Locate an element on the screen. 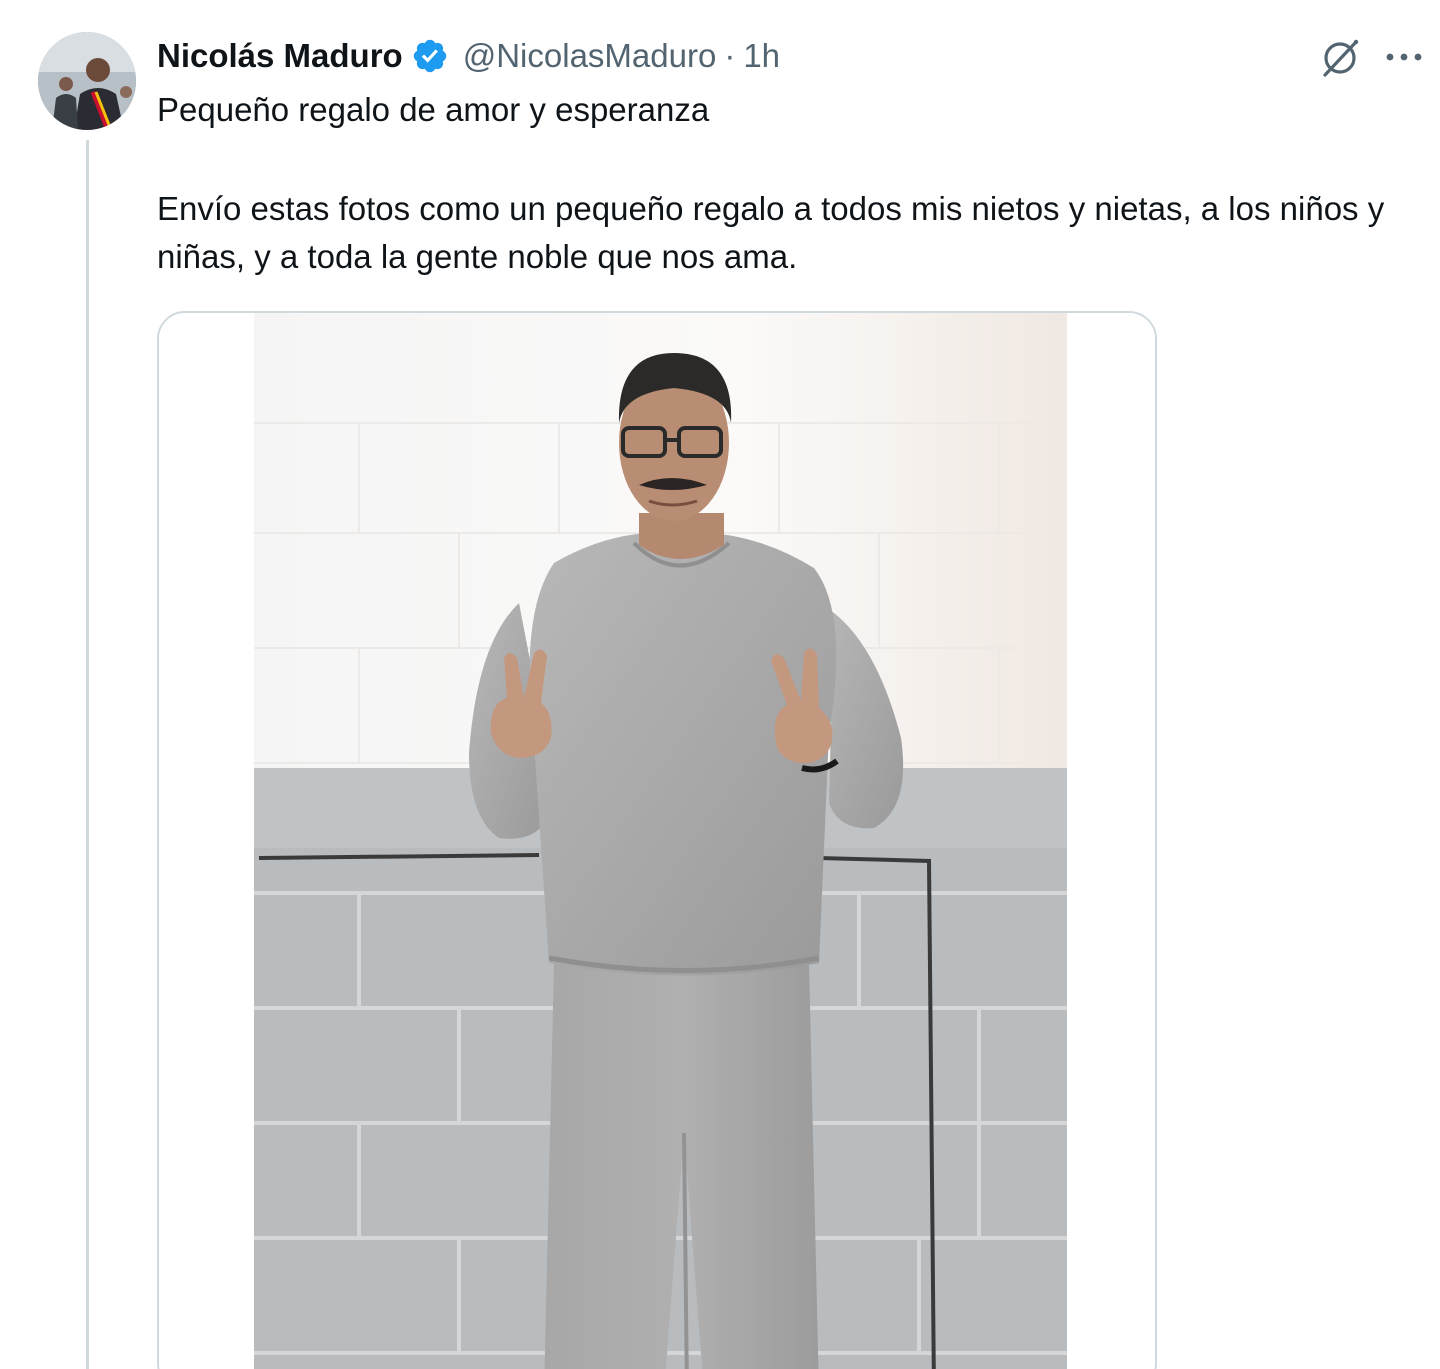  tweet-header: Nicolás Maduro @NicolasMaduro · 1h is located at coordinates (468, 56).